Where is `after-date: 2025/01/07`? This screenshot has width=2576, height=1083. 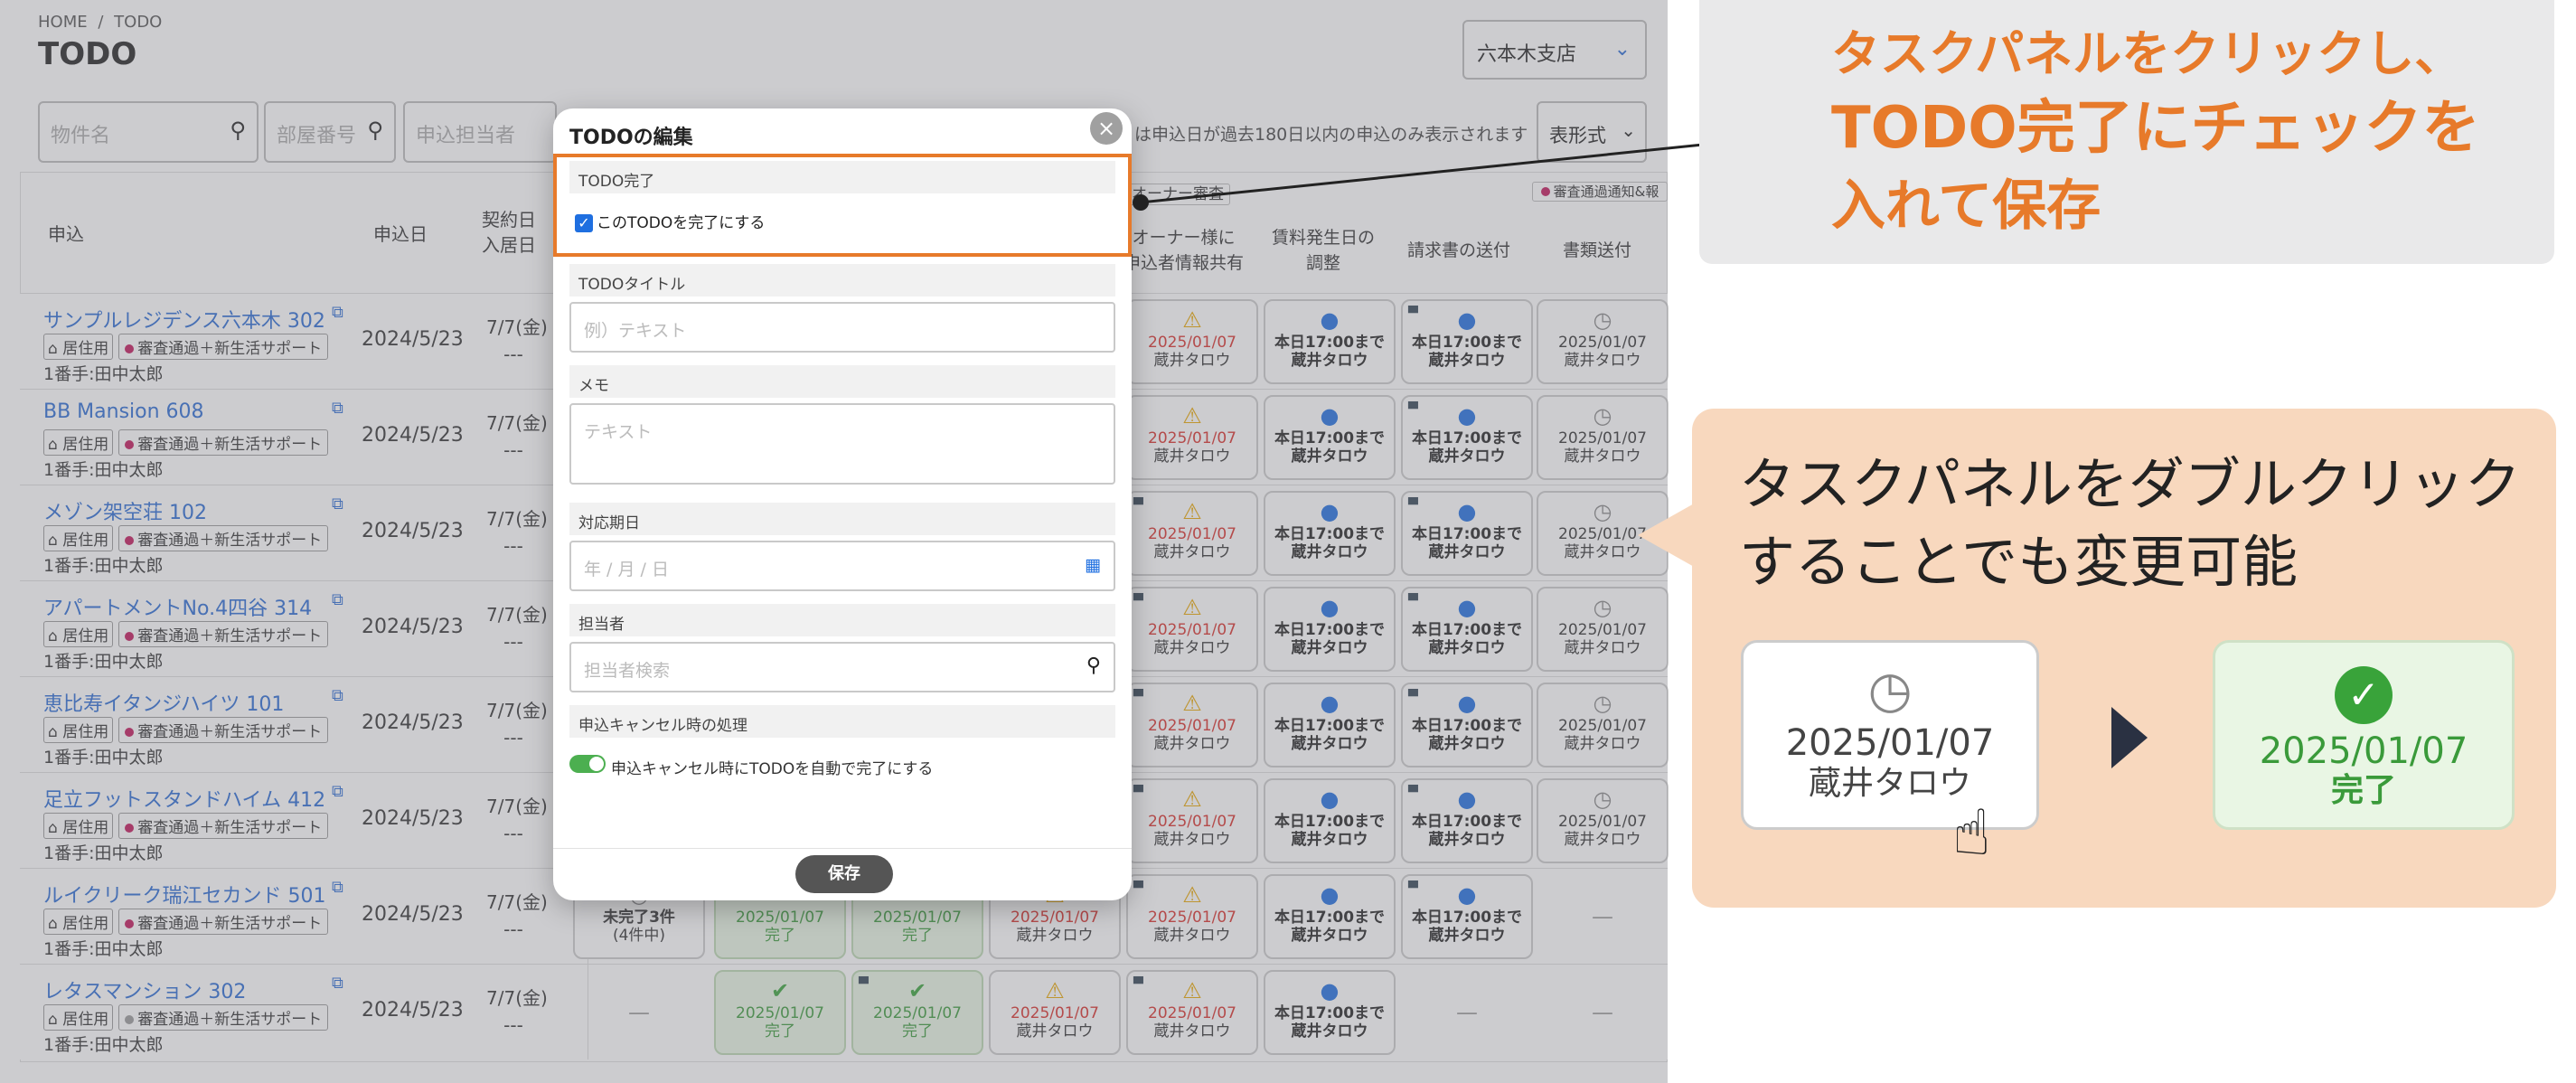 after-date: 2025/01/07 is located at coordinates (2363, 751).